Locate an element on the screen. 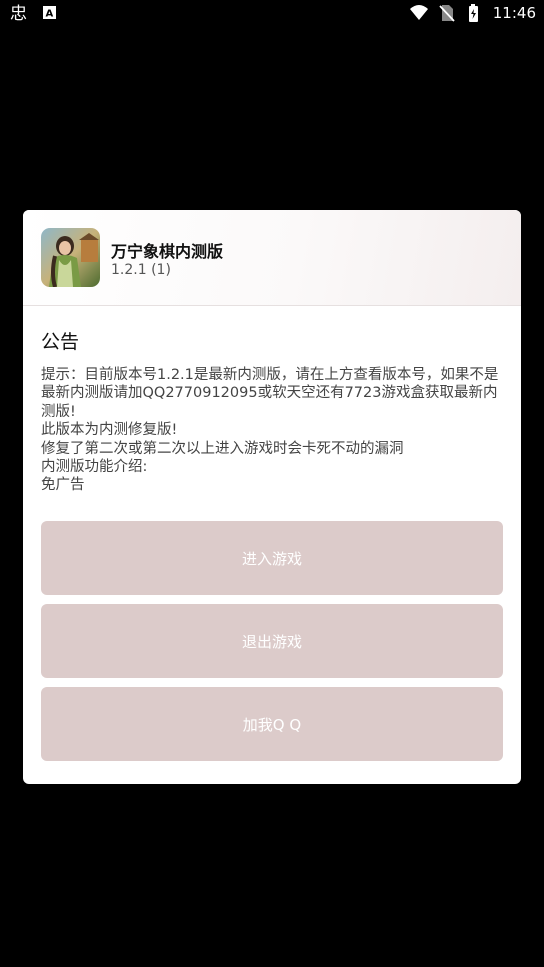  wifi-icon is located at coordinates (418, 12).